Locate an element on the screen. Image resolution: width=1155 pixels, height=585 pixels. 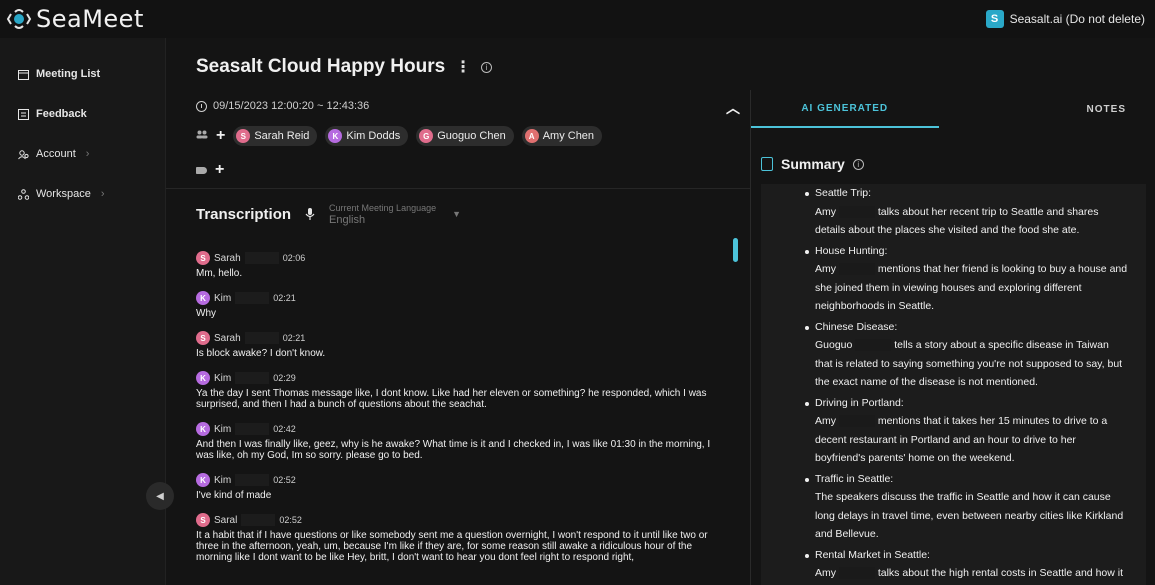
add-tag-button: + is located at coordinates (219, 170).